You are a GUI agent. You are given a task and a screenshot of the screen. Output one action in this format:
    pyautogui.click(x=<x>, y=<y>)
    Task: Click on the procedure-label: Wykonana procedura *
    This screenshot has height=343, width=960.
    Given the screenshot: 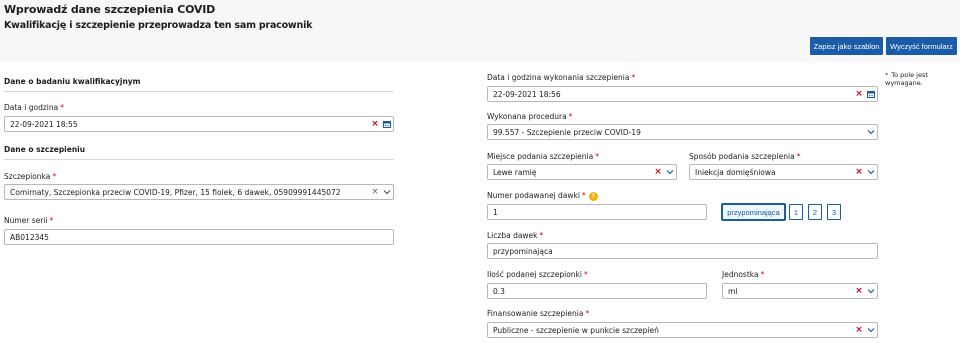 What is the action you would take?
    pyautogui.click(x=530, y=116)
    